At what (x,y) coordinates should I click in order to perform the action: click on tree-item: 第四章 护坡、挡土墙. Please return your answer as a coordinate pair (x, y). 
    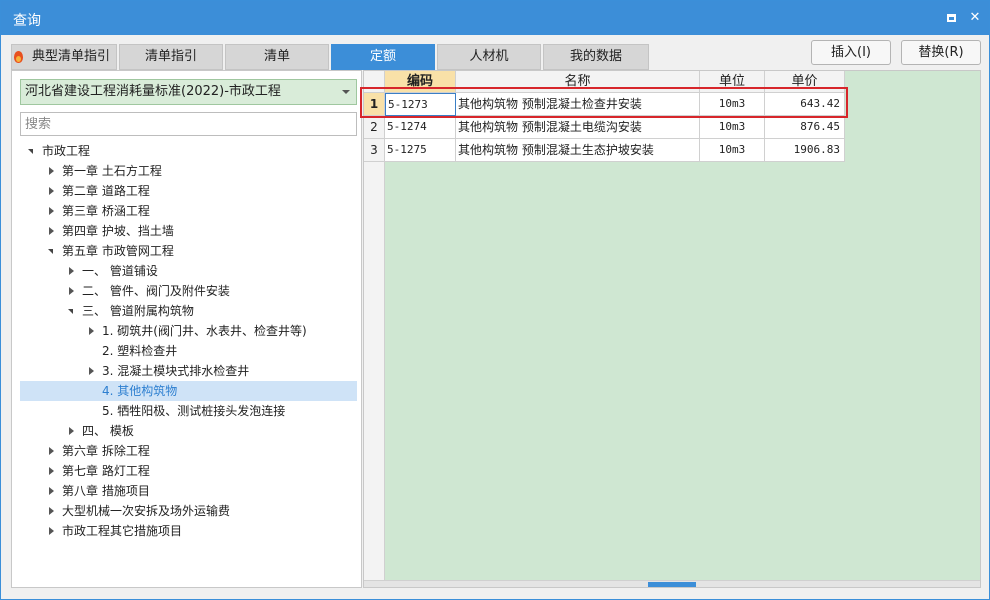
    Looking at the image, I should click on (188, 231).